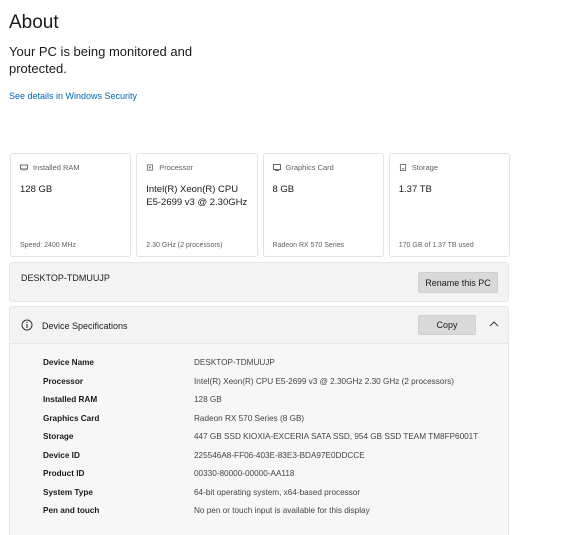  I want to click on spec-label: Device ID, so click(61, 455).